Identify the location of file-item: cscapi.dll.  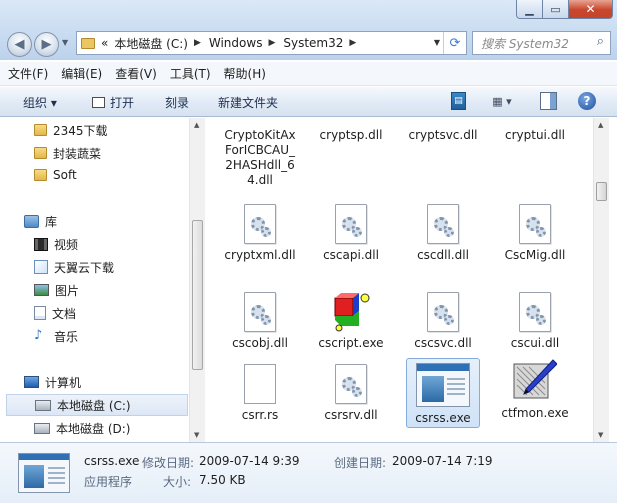
(351, 233).